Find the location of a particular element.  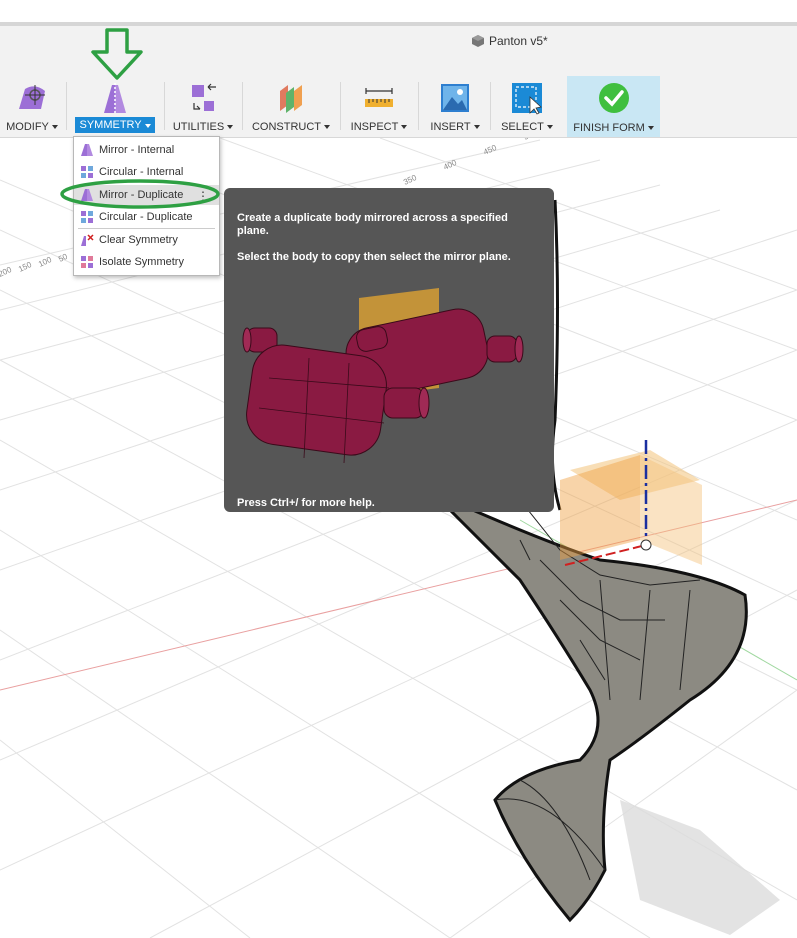

document-title: Panton v5* is located at coordinates (510, 41).